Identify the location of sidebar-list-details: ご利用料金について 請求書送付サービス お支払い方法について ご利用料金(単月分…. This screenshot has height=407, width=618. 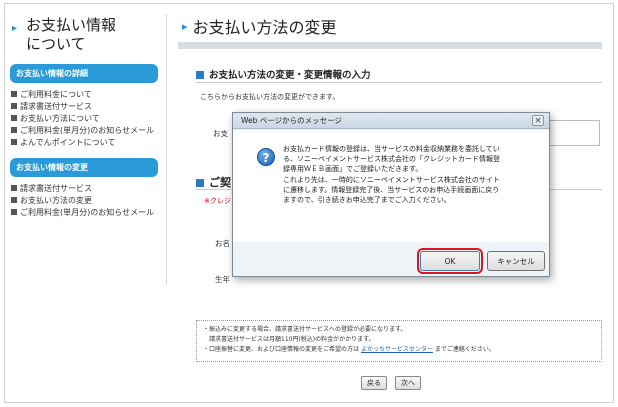
(84, 118).